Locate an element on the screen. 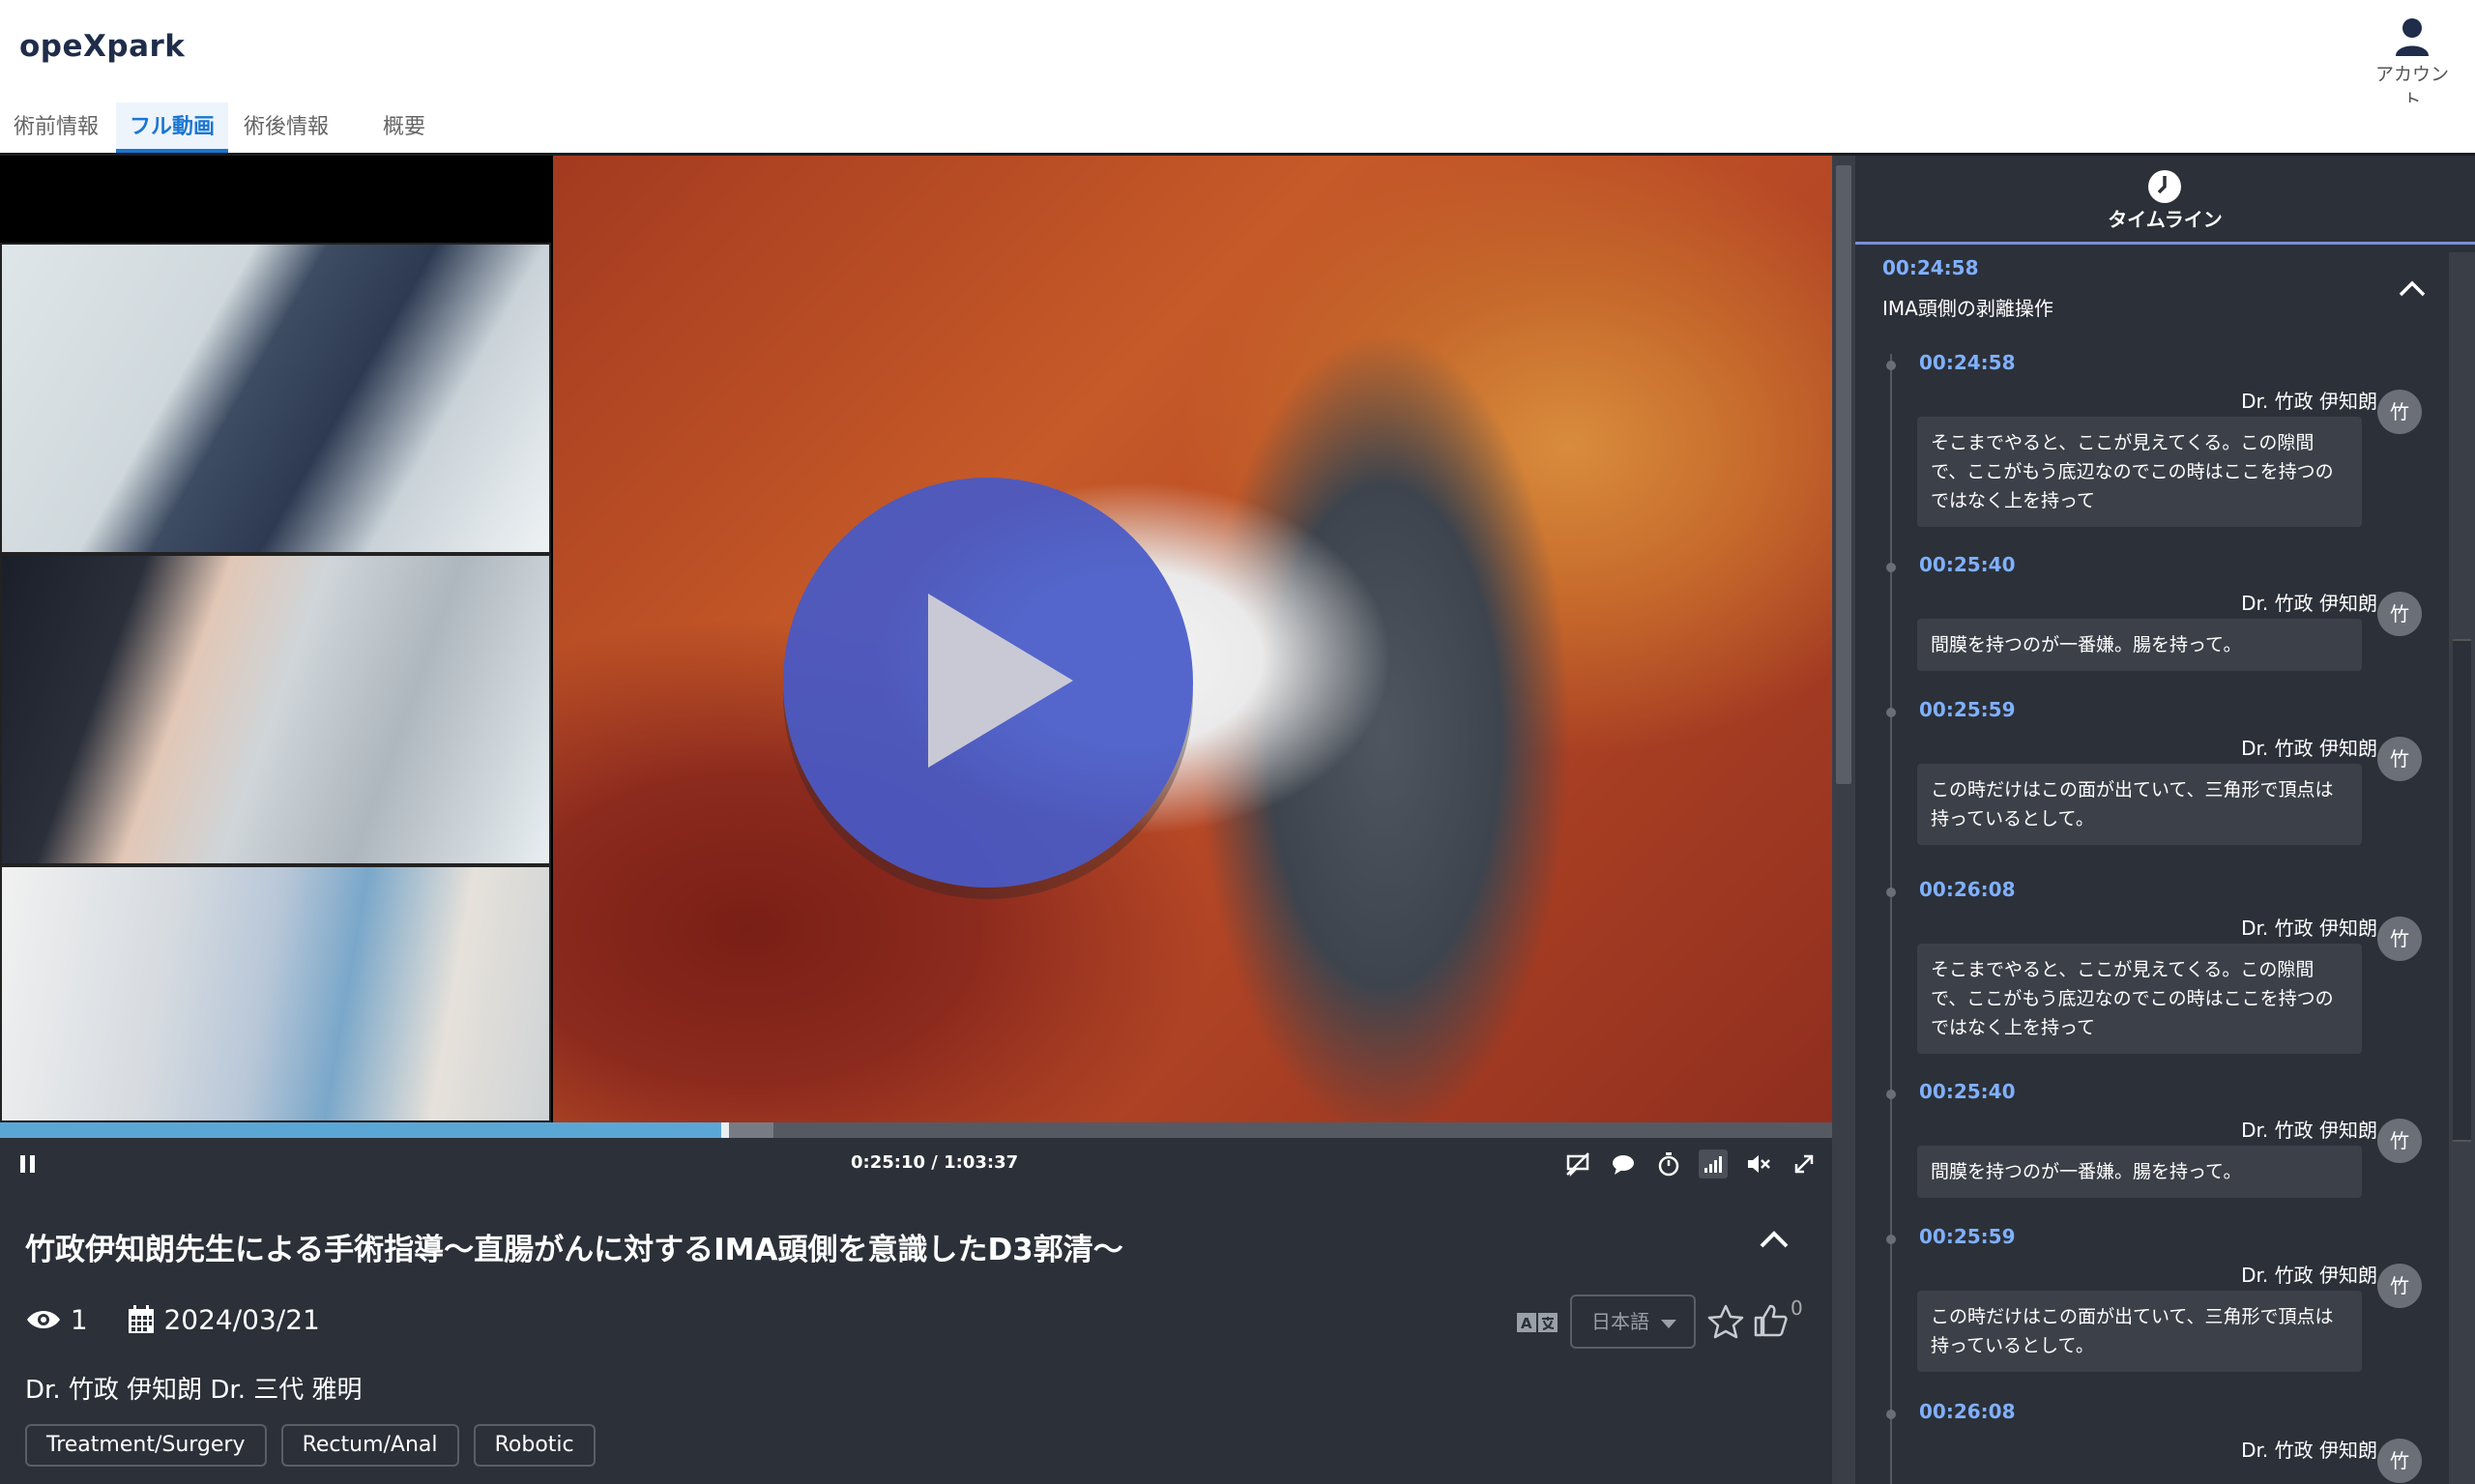  mute-button is located at coordinates (1758, 1164).